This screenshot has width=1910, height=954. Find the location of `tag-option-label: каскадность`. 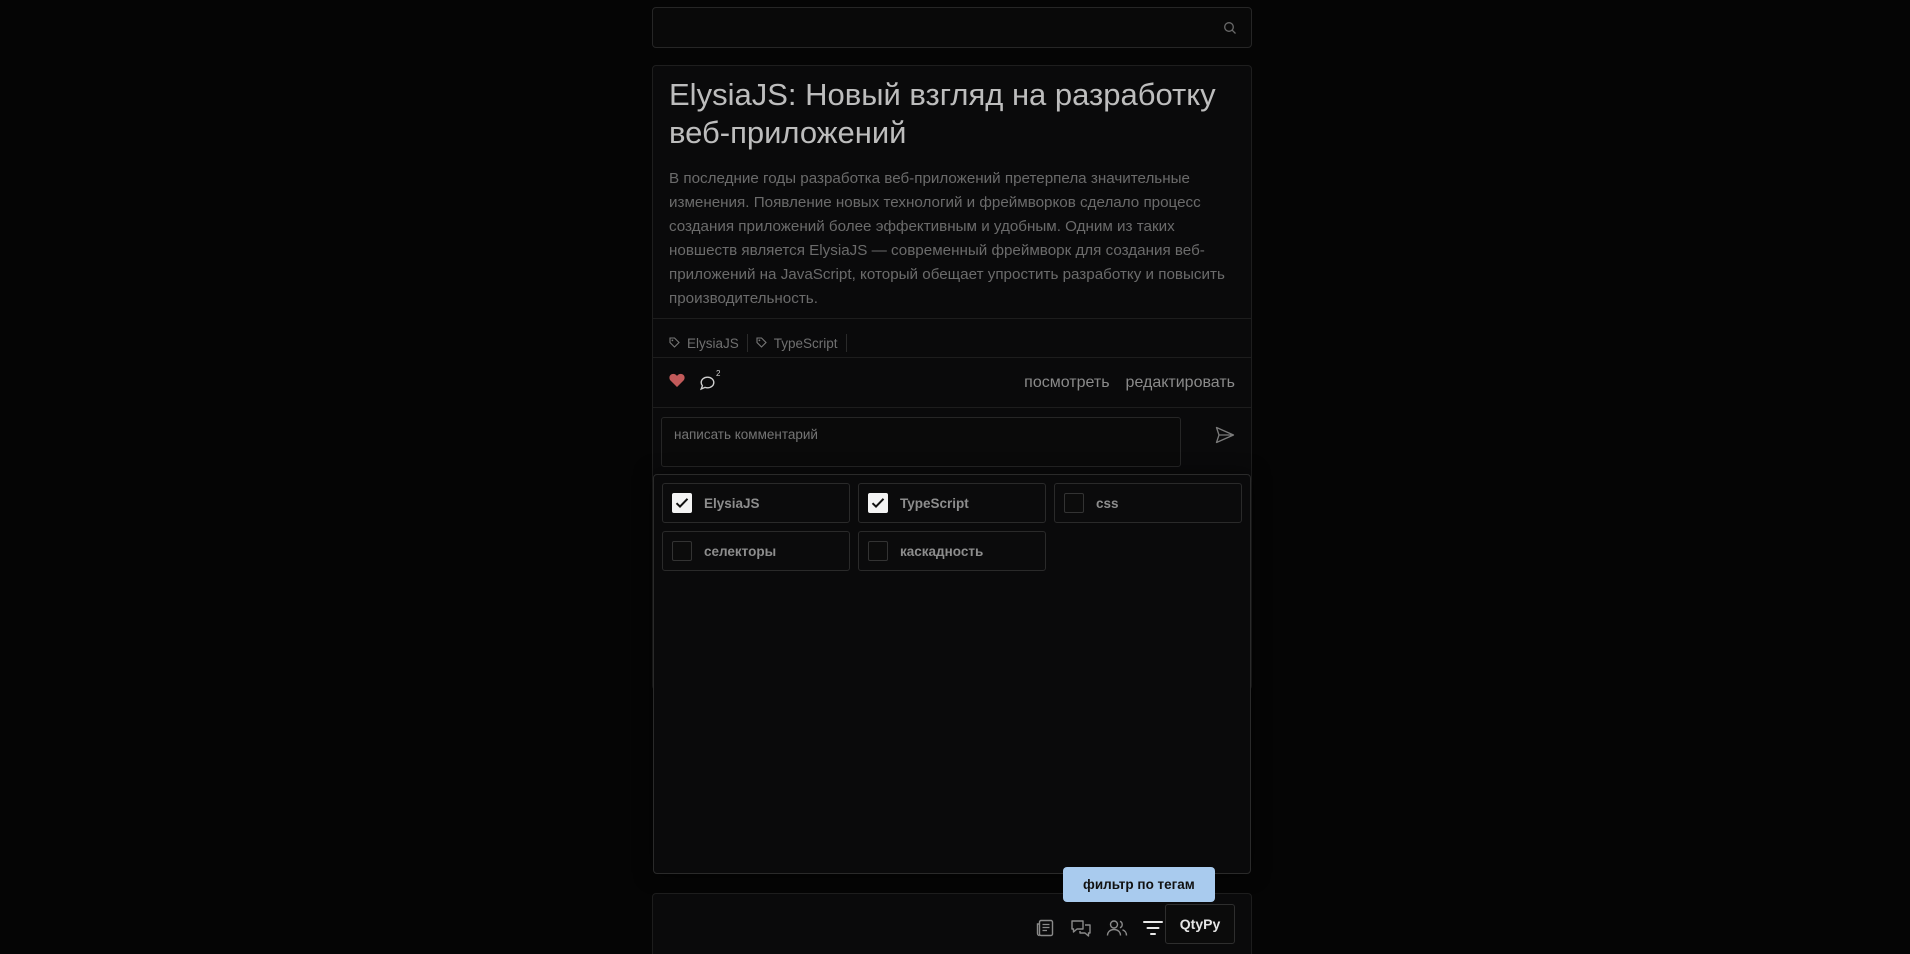

tag-option-label: каскадность is located at coordinates (942, 551).